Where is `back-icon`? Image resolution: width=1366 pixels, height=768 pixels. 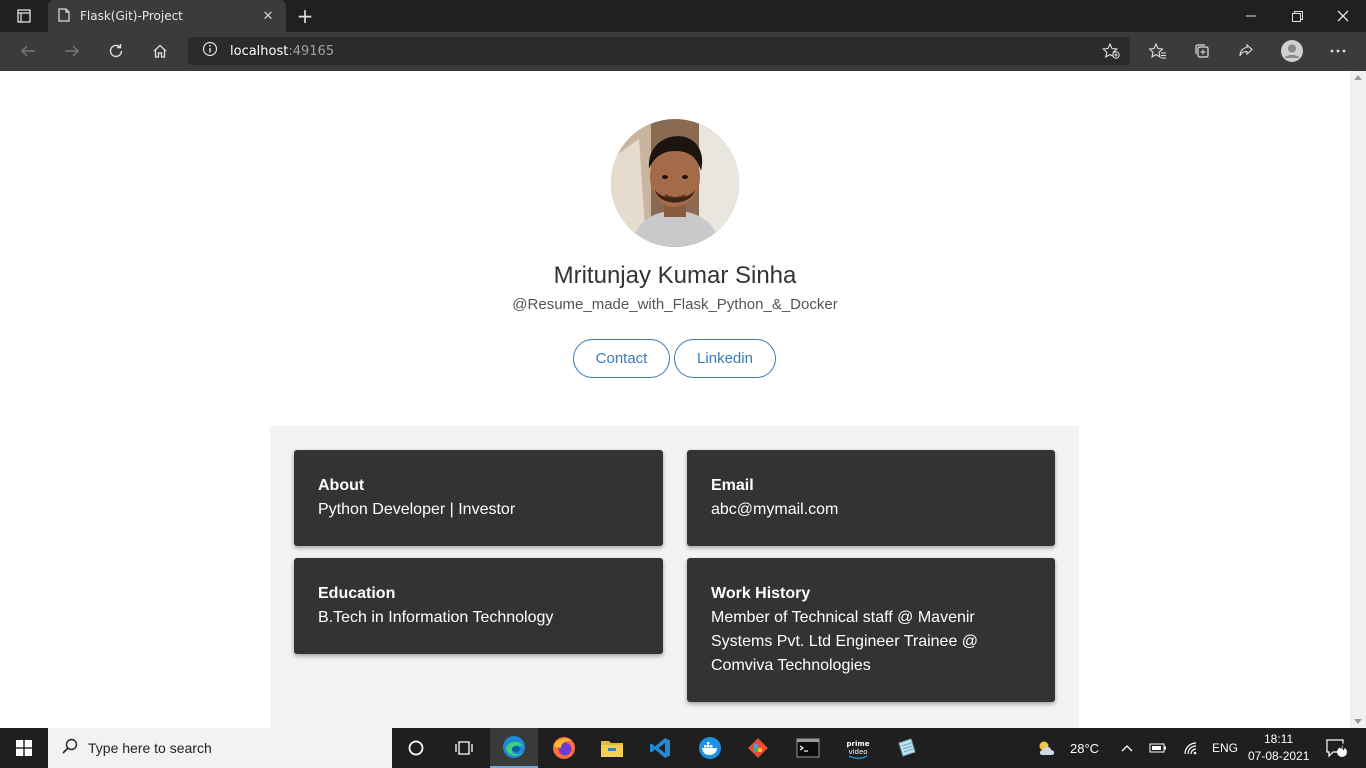 back-icon is located at coordinates (28, 51).